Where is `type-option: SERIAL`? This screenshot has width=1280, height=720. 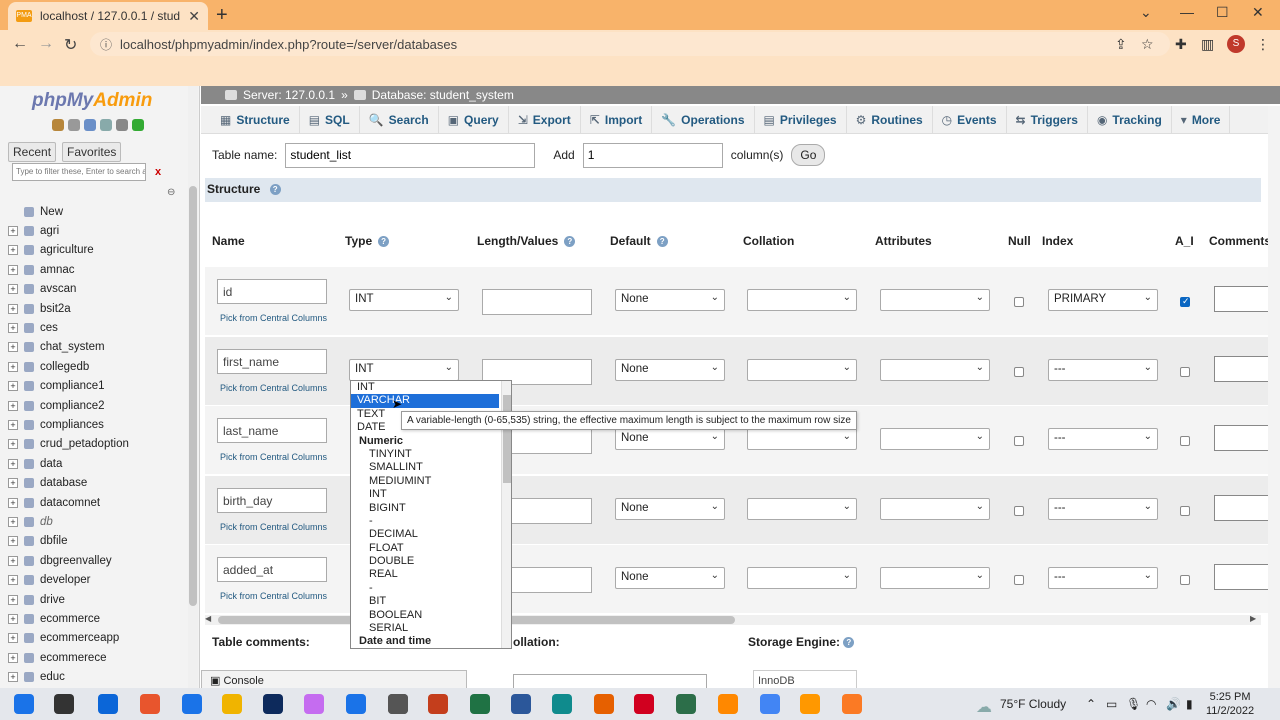
type-option: SERIAL is located at coordinates (431, 628).